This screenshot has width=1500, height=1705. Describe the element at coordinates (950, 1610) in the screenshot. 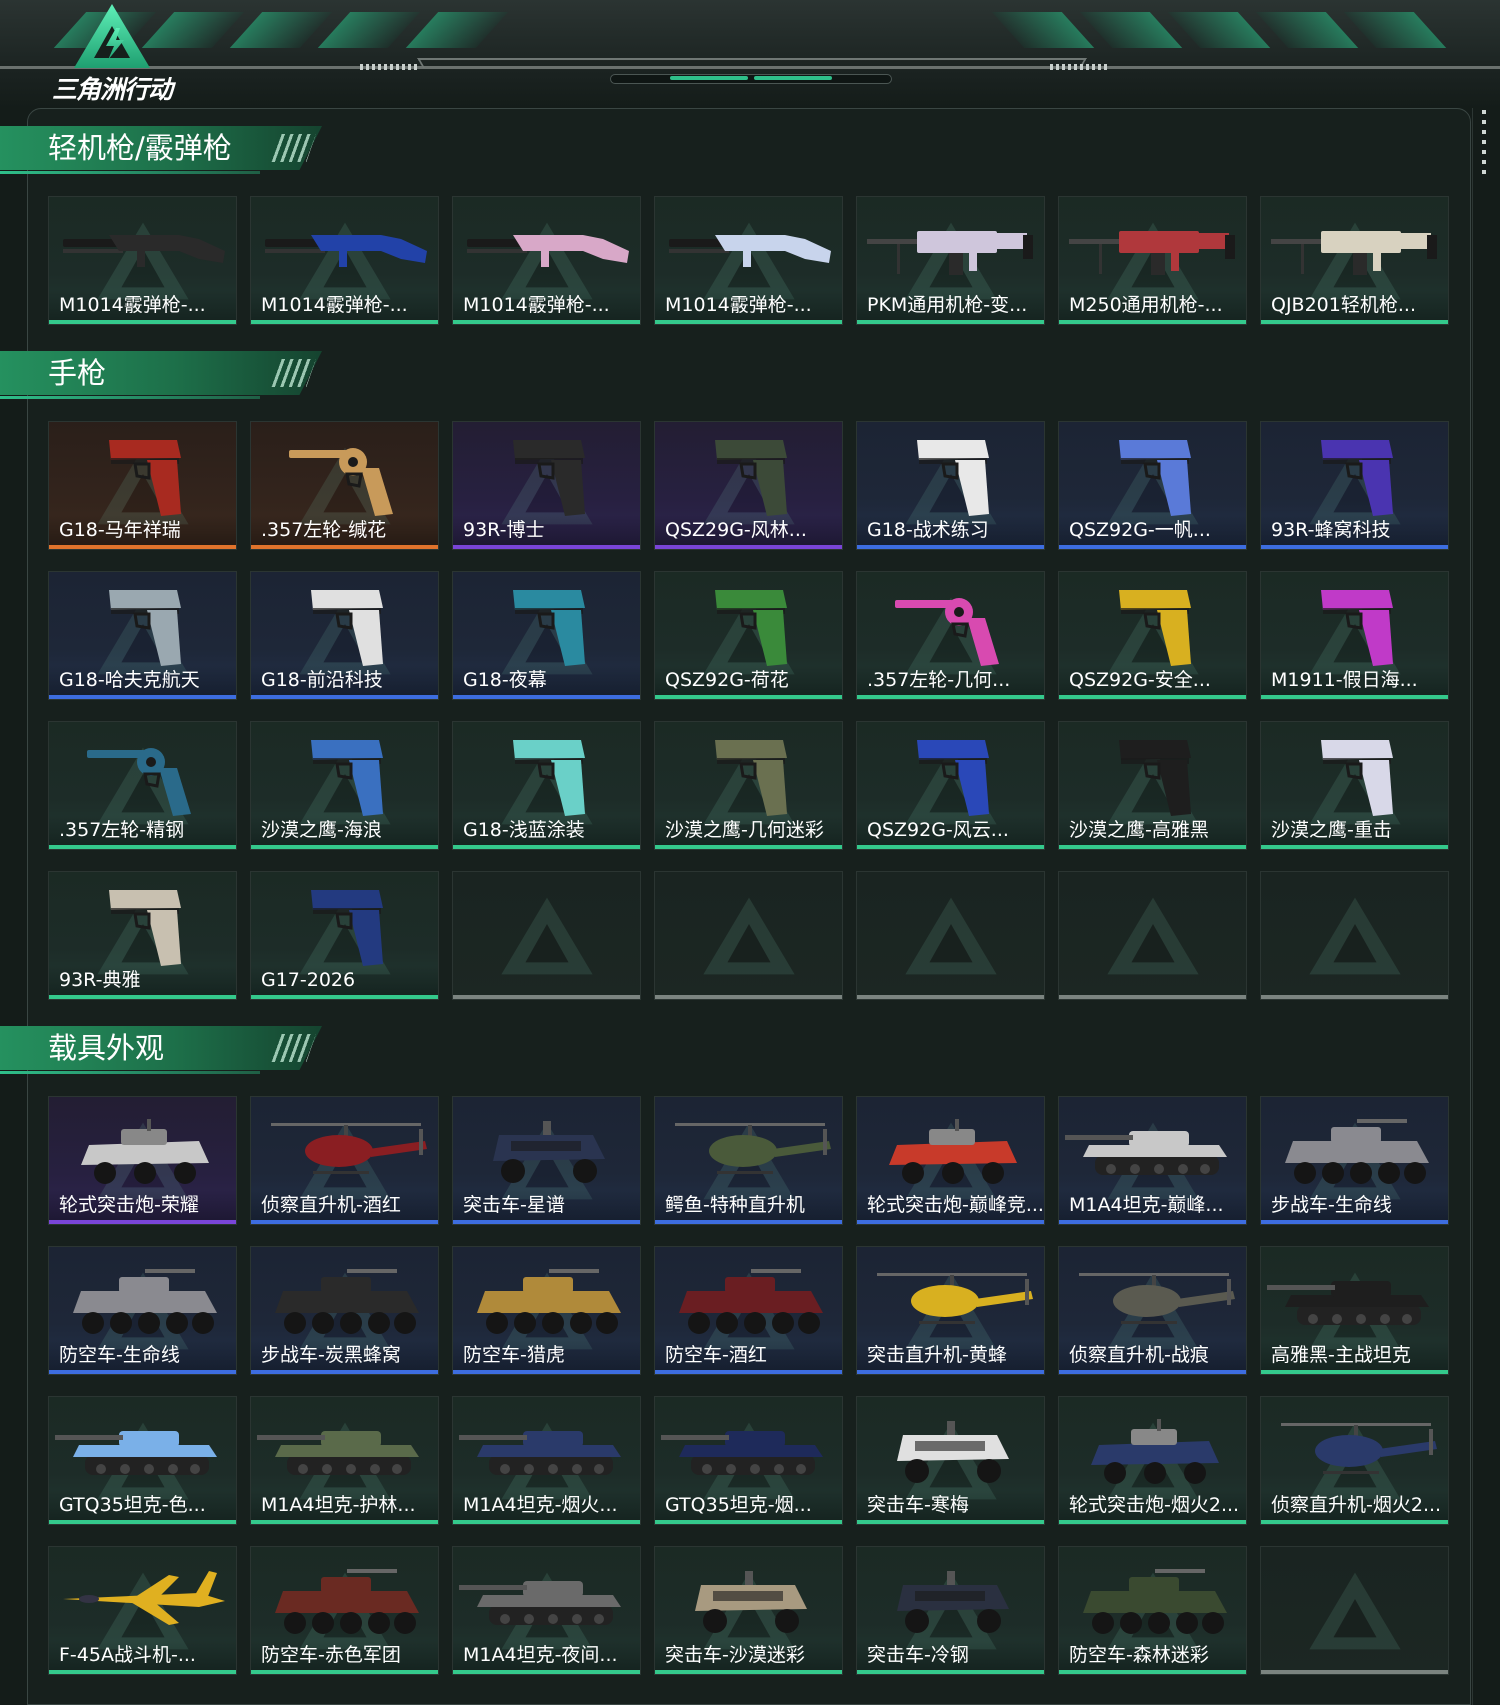

I see `item-card: 突击车-冷钢` at that location.